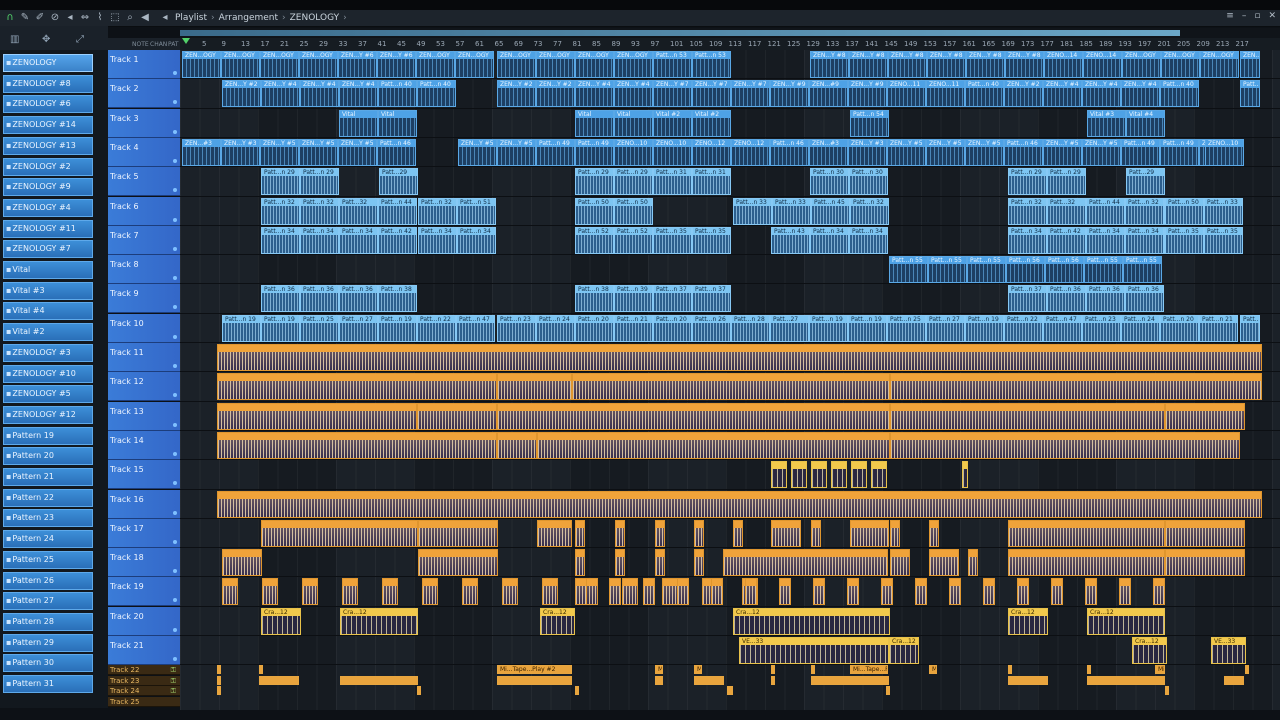 This screenshot has width=1280, height=720. Describe the element at coordinates (594, 152) in the screenshot. I see `pattern-clip: Patt...n 49` at that location.